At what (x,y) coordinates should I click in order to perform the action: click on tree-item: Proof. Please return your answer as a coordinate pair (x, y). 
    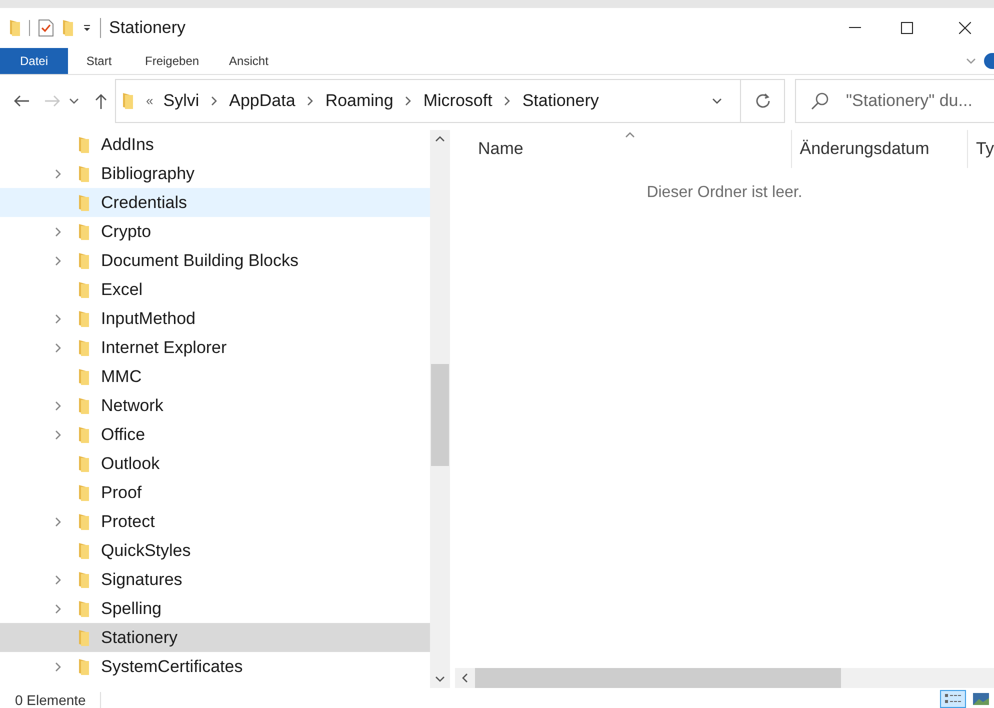
    Looking at the image, I should click on (215, 492).